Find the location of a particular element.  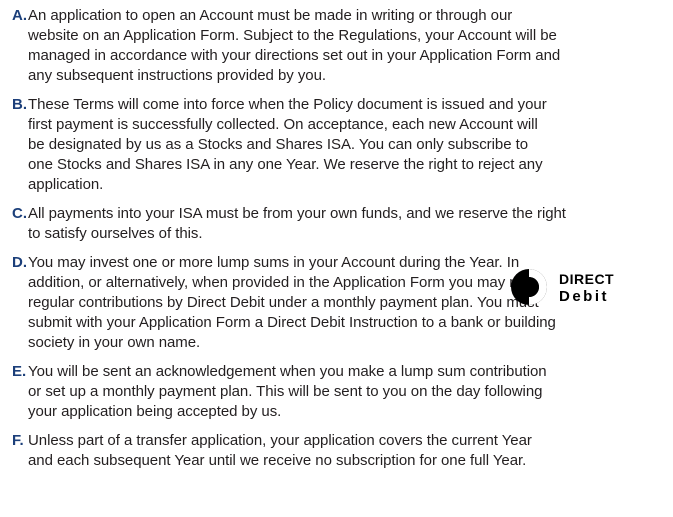

clause-line: to satisfy ourselves of this. is located at coordinates (115, 233).